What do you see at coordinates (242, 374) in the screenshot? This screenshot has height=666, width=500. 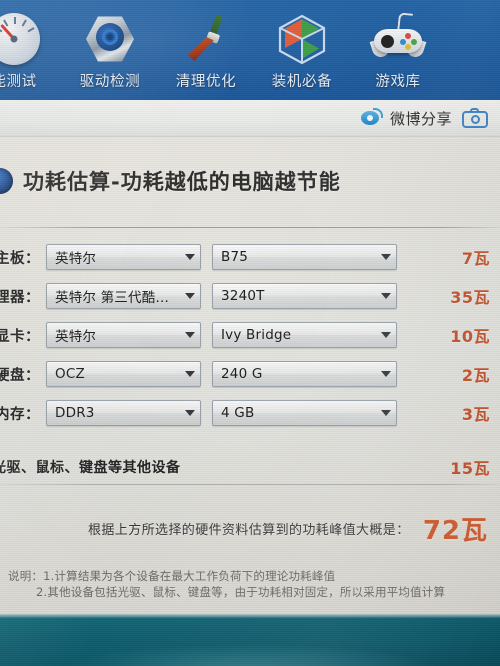 I see `hard-disk-capacity-value: 240 G` at bounding box center [242, 374].